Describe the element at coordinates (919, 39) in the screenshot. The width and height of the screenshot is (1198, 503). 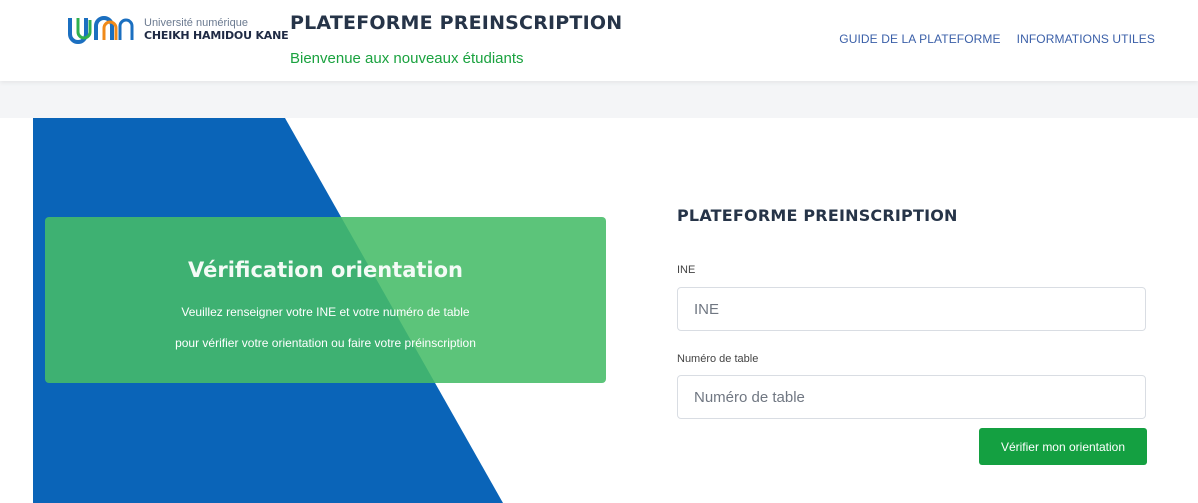
I see `nav-guide-link: GUIDE DE LA PLATEFORME` at that location.